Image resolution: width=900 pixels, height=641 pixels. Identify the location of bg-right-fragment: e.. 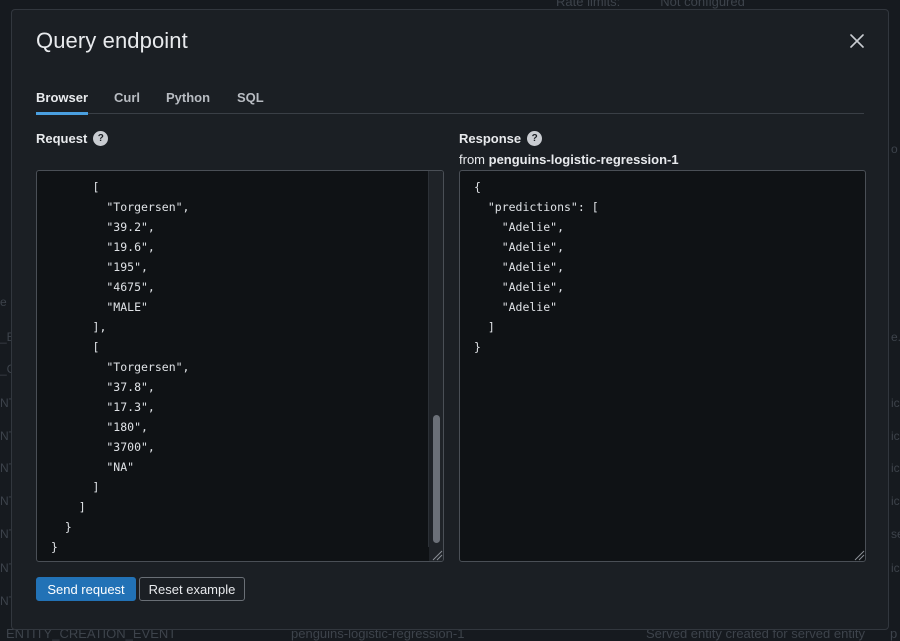
(895, 337).